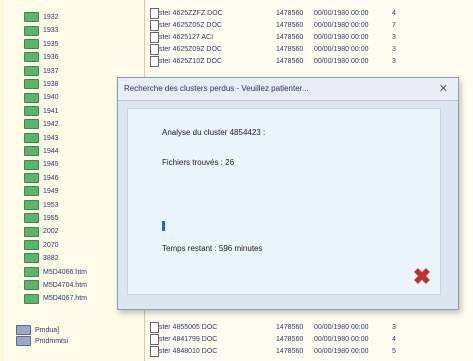 This screenshot has height=361, width=473. I want to click on file-name-text: cluster 4848010 DOC, so click(184, 351).